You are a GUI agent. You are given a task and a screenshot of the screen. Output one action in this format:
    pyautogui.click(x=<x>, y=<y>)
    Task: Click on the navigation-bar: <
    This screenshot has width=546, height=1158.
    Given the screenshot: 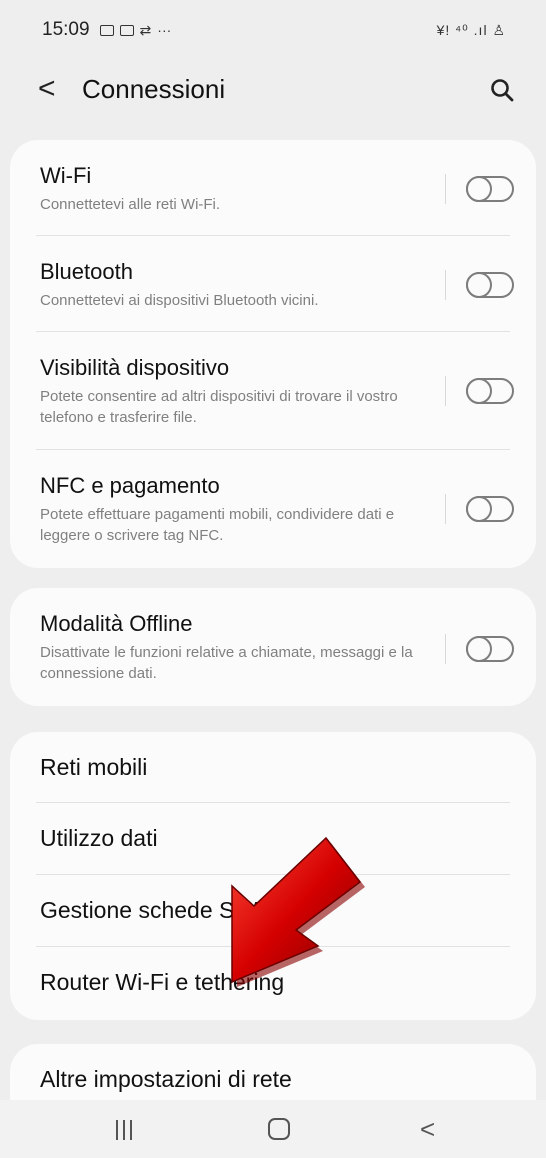 What is the action you would take?
    pyautogui.click(x=273, y=1129)
    